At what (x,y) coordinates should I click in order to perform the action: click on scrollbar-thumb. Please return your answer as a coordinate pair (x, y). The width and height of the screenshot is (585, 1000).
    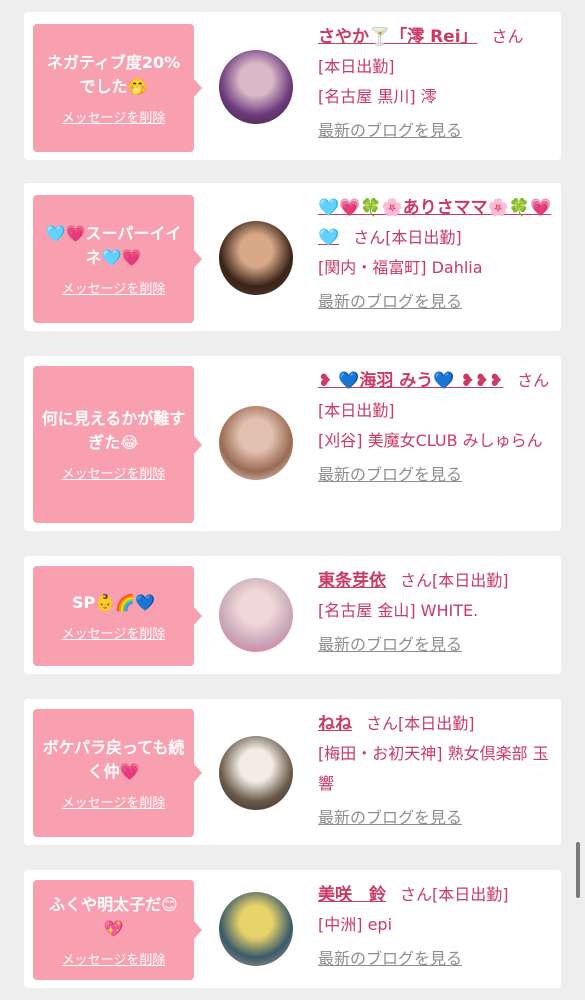
    Looking at the image, I should click on (578, 870).